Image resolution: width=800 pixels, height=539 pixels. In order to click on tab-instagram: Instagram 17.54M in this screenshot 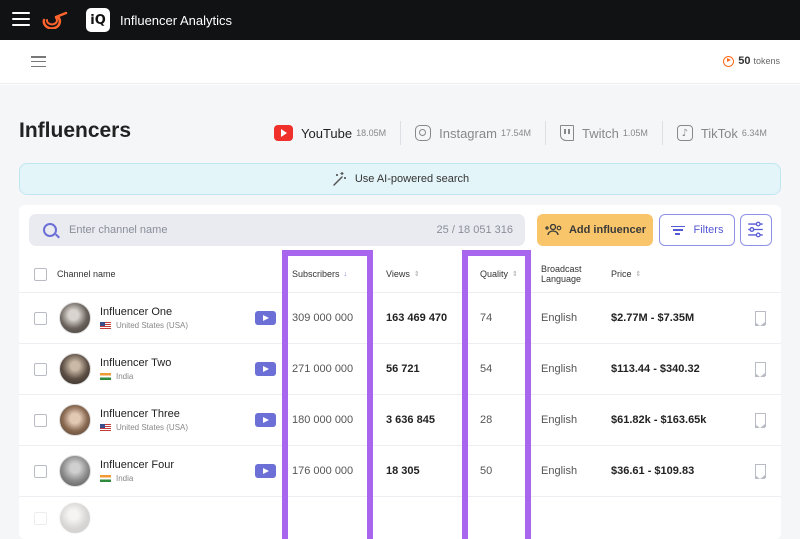, I will do `click(472, 133)`.